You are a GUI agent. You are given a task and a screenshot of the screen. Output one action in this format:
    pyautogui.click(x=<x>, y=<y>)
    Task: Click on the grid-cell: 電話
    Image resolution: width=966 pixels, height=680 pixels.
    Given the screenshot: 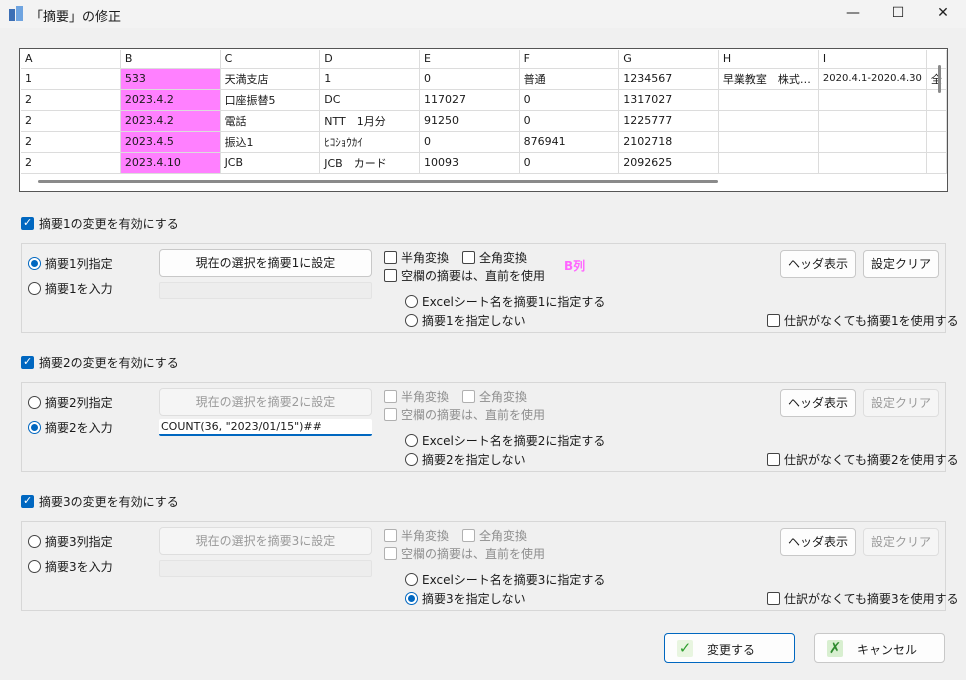 What is the action you would take?
    pyautogui.click(x=270, y=121)
    